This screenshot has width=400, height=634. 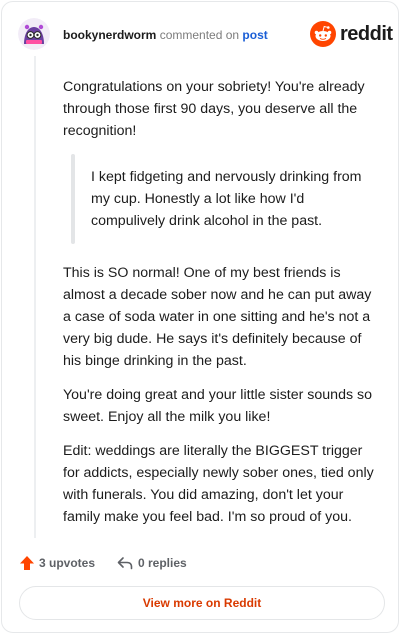 What do you see at coordinates (27, 563) in the screenshot?
I see `upvote-arrow-icon` at bounding box center [27, 563].